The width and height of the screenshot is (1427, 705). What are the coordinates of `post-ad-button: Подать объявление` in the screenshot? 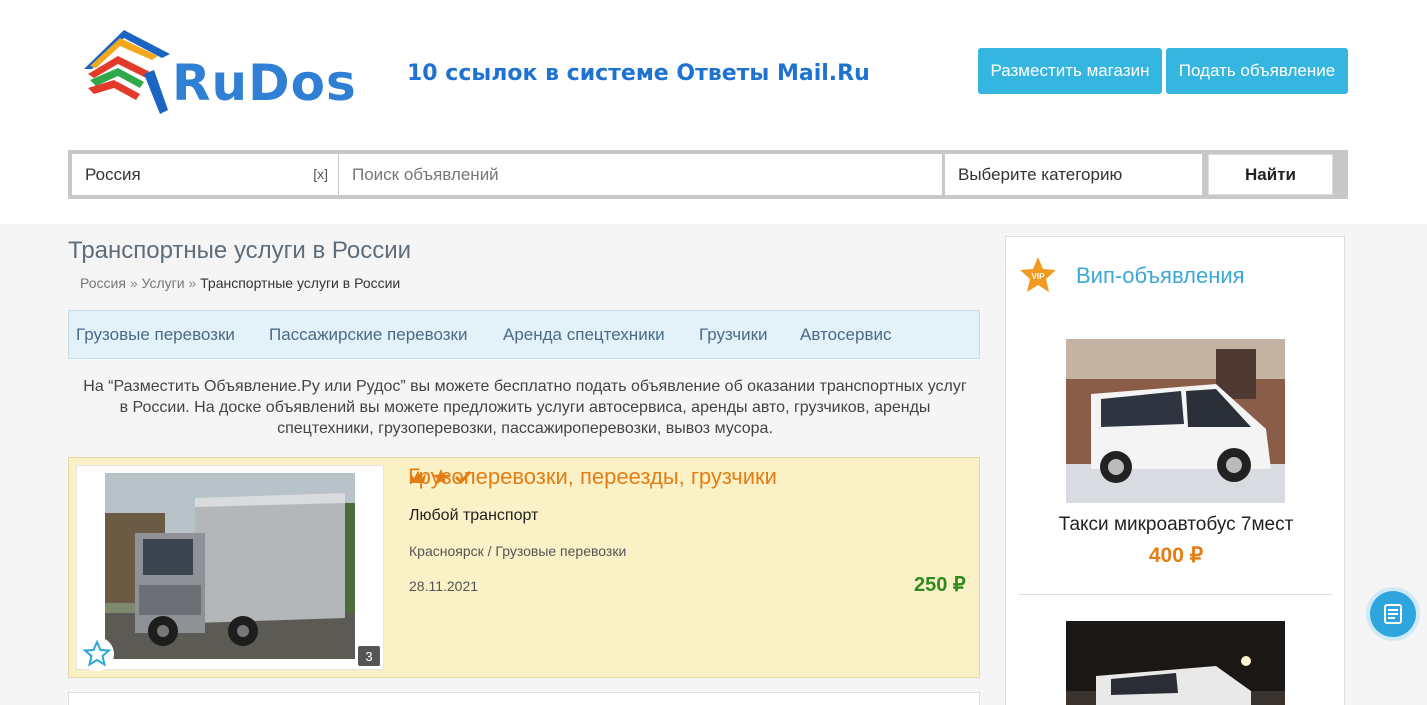 It's located at (1257, 71).